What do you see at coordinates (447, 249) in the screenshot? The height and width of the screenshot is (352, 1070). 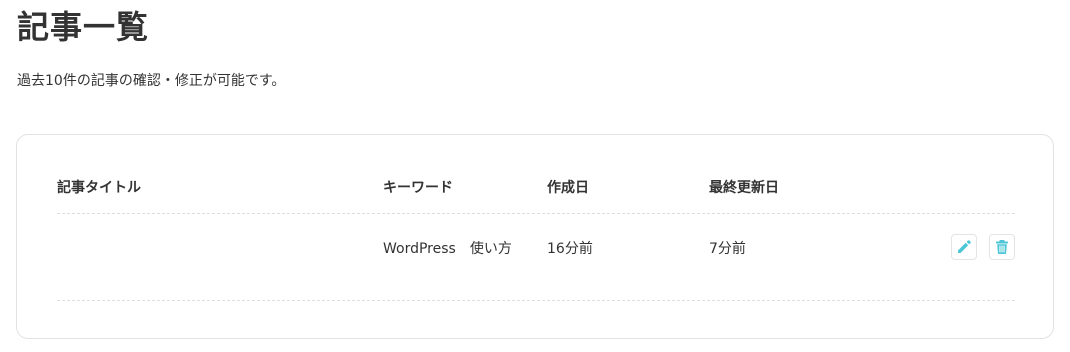 I see `keyword-cell: WordPress 使い方` at bounding box center [447, 249].